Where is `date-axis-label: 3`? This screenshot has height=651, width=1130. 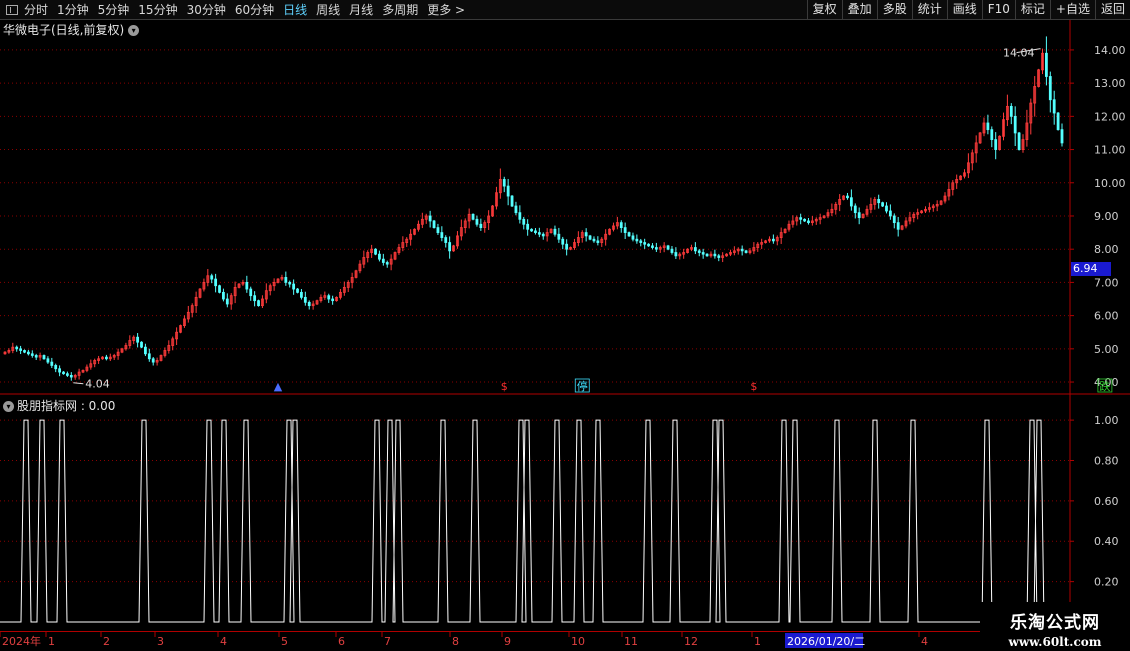
date-axis-label: 3 is located at coordinates (160, 641).